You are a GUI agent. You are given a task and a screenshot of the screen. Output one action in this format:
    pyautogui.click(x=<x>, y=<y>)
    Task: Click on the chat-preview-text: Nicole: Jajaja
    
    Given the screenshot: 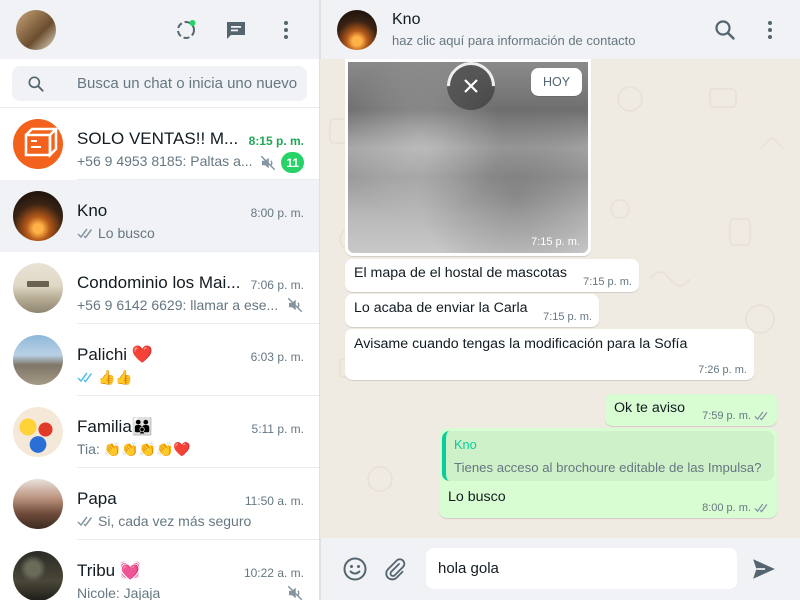 What is the action you would take?
    pyautogui.click(x=119, y=592)
    